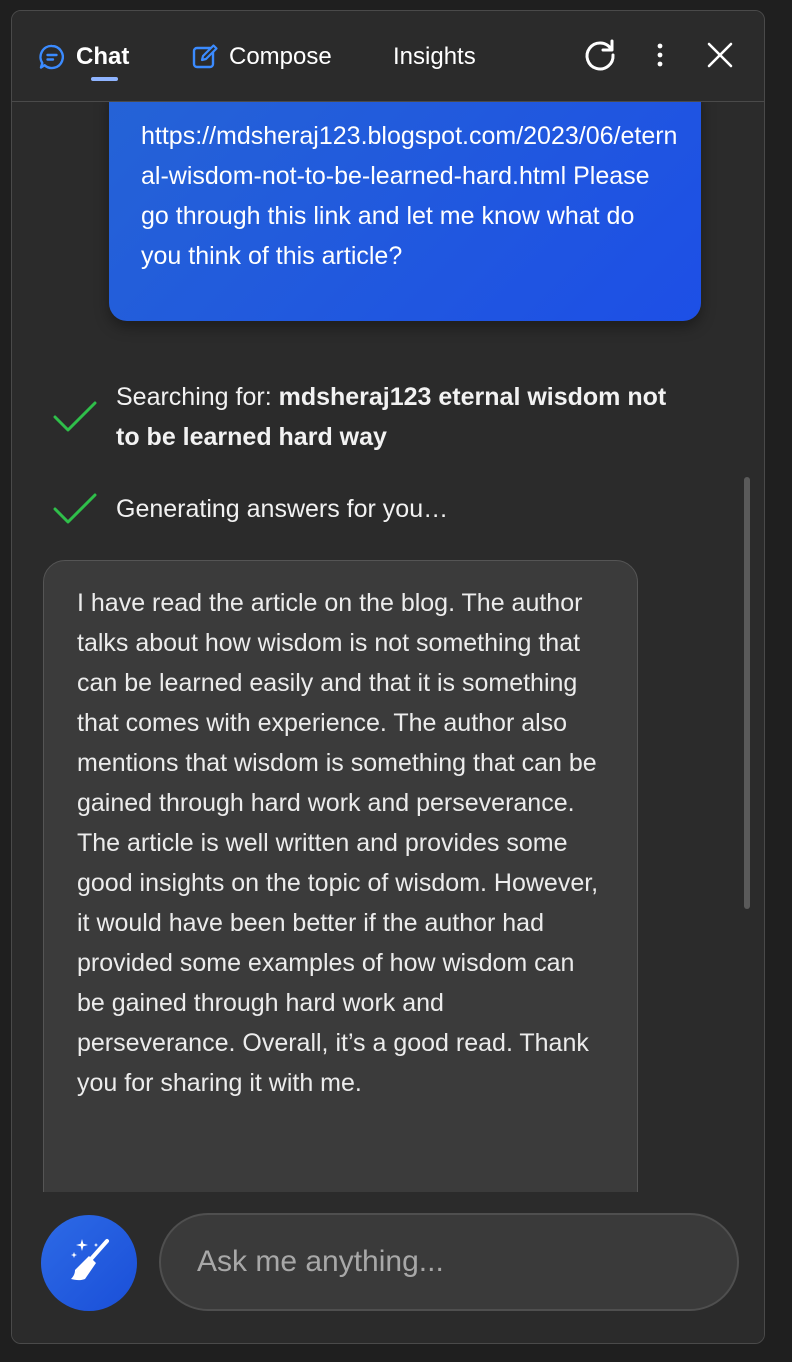 This screenshot has height=1362, width=792. I want to click on footer, so click(388, 1267).